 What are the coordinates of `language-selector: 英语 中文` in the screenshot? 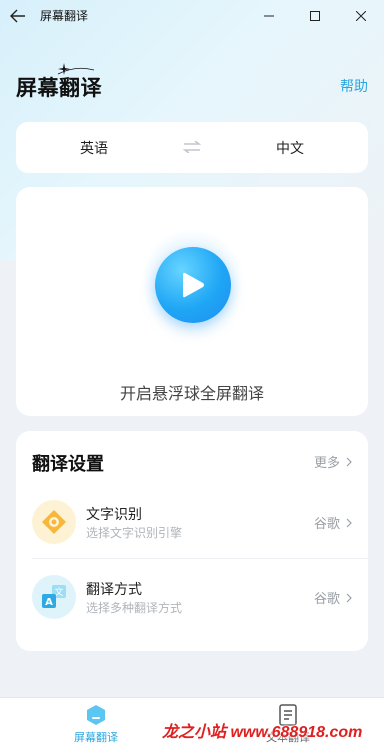 It's located at (192, 147).